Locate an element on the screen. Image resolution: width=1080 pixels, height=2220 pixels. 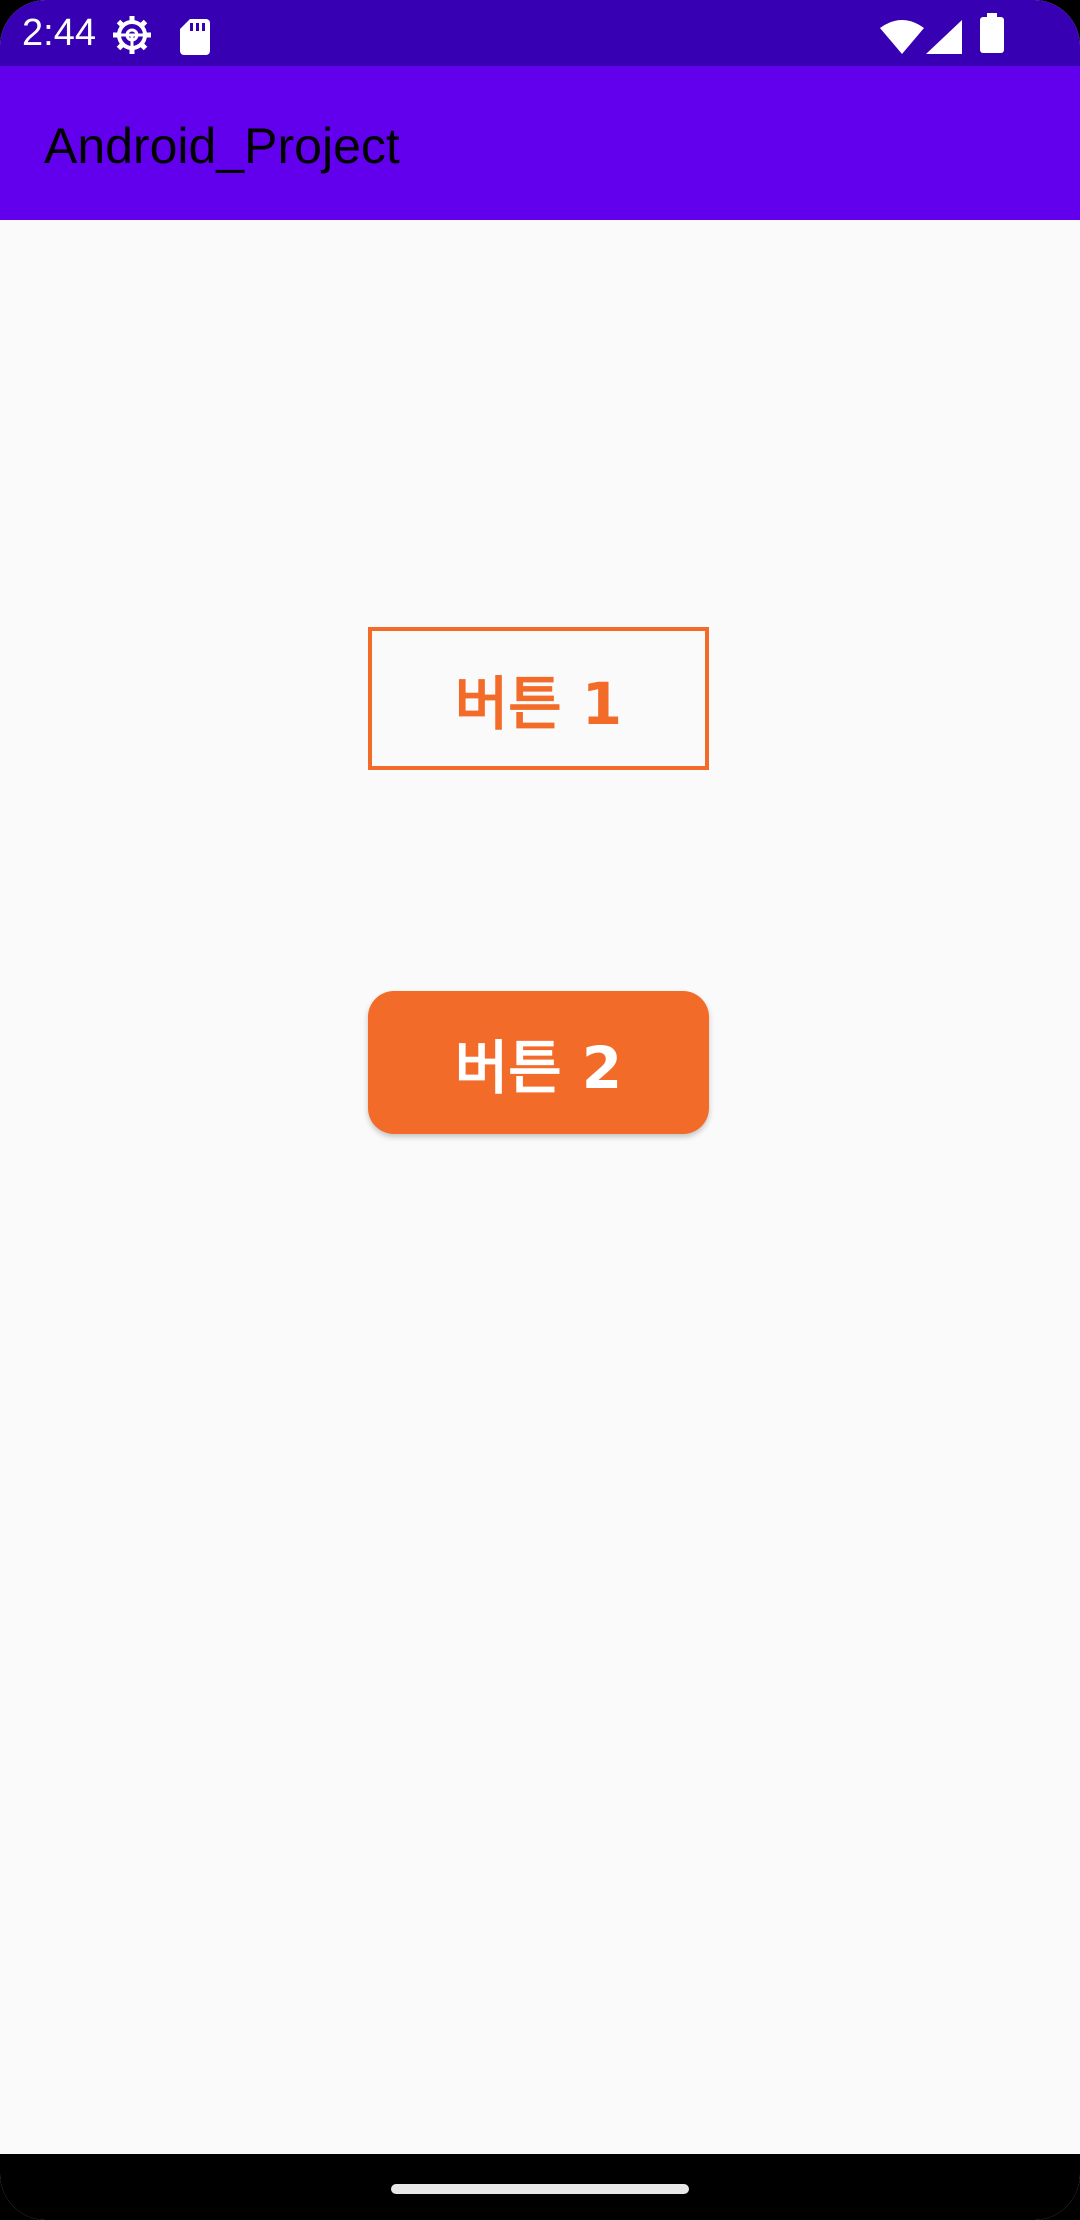
app-title: Android_Project is located at coordinates (222, 146).